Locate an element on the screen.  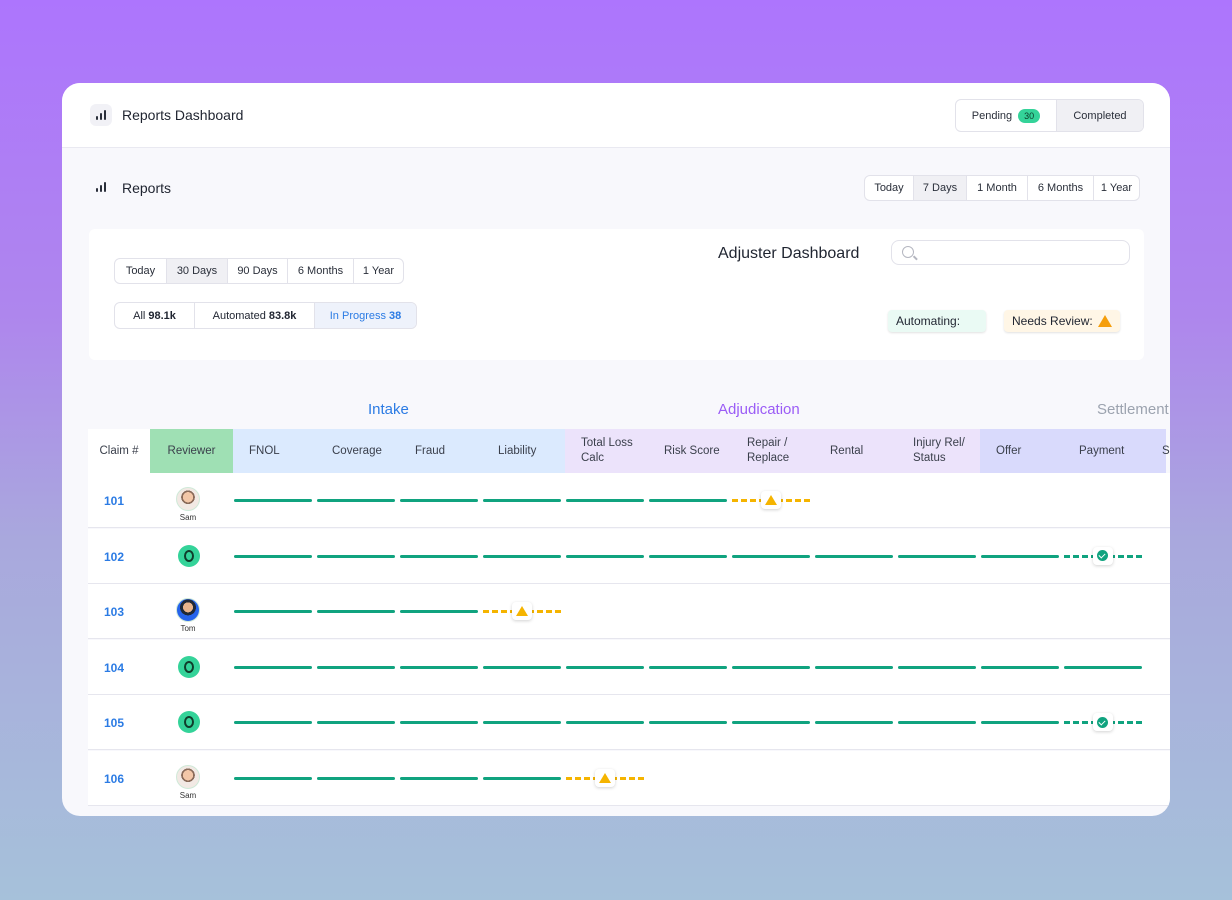
automating-legend: Automating: is located at coordinates (937, 321).